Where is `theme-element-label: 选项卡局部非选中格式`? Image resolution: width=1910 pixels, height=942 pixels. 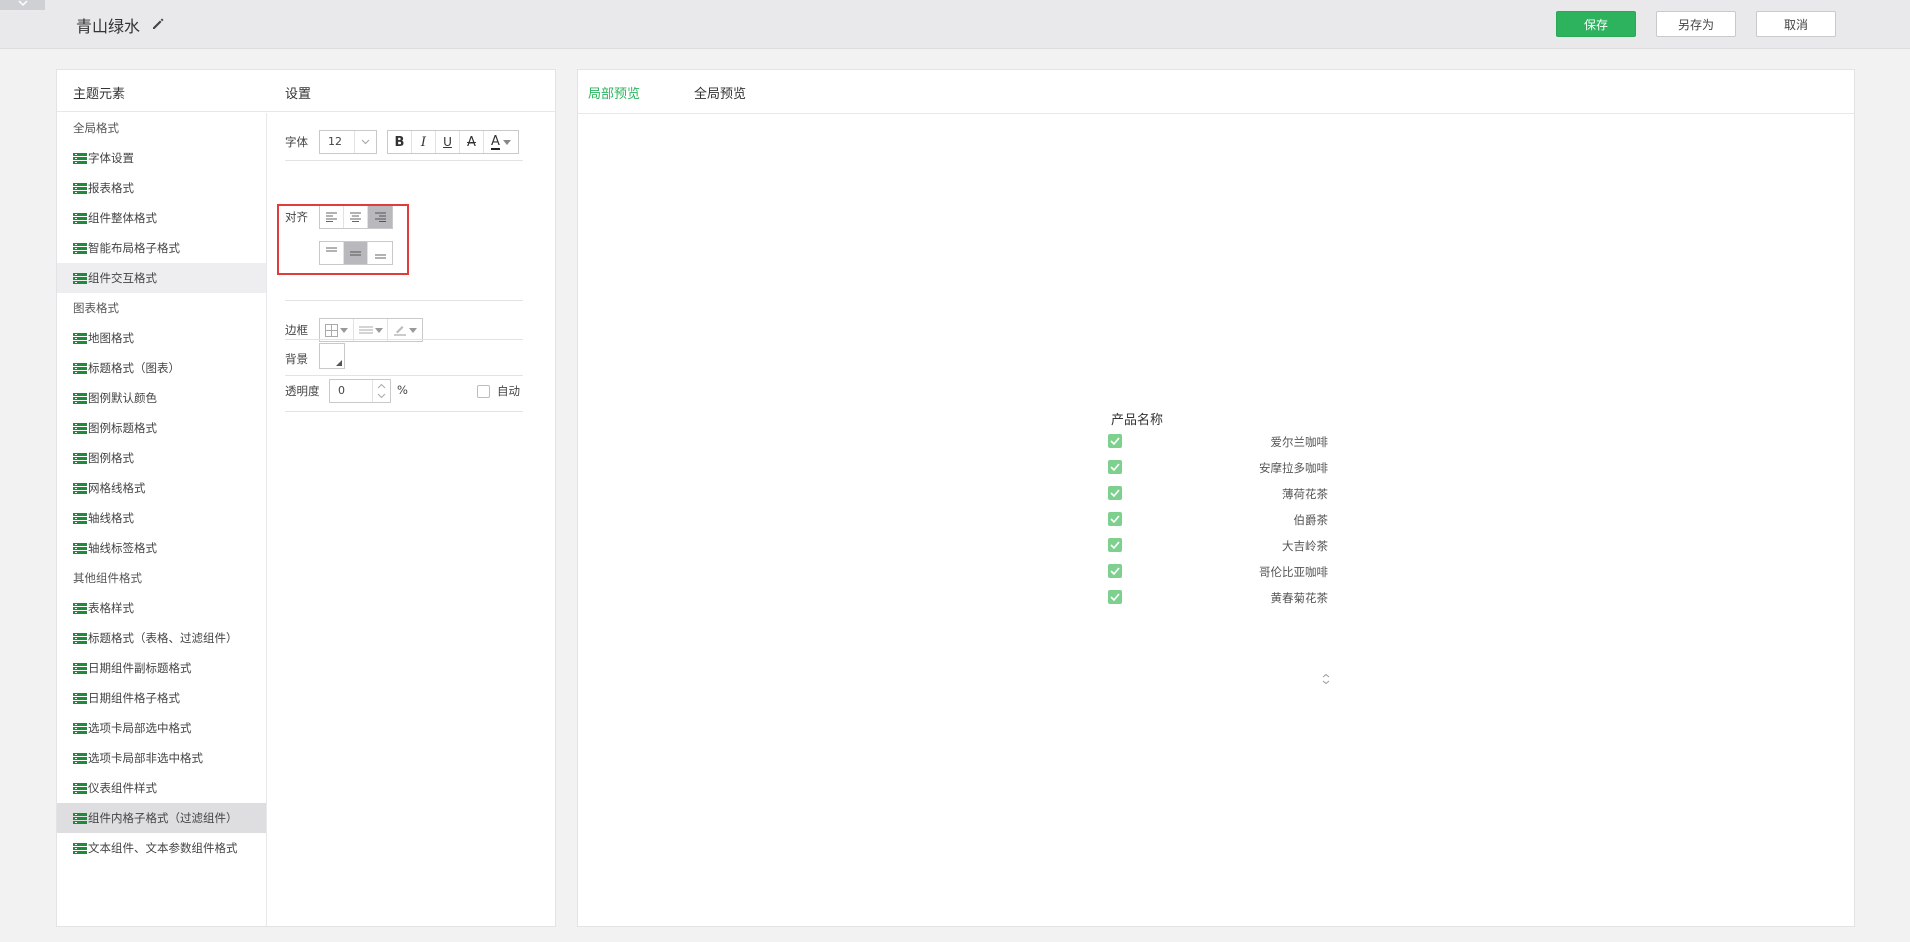 theme-element-label: 选项卡局部非选中格式 is located at coordinates (145, 758).